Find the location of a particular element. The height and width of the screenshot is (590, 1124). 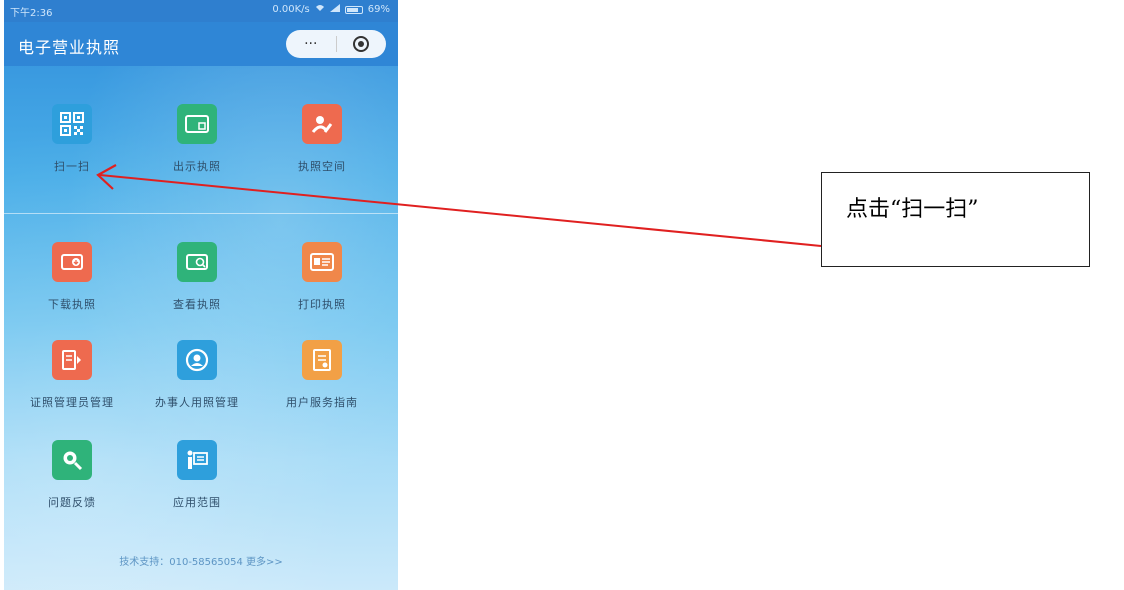

status-right-group: 0.00K/s 69% is located at coordinates (331, 9).